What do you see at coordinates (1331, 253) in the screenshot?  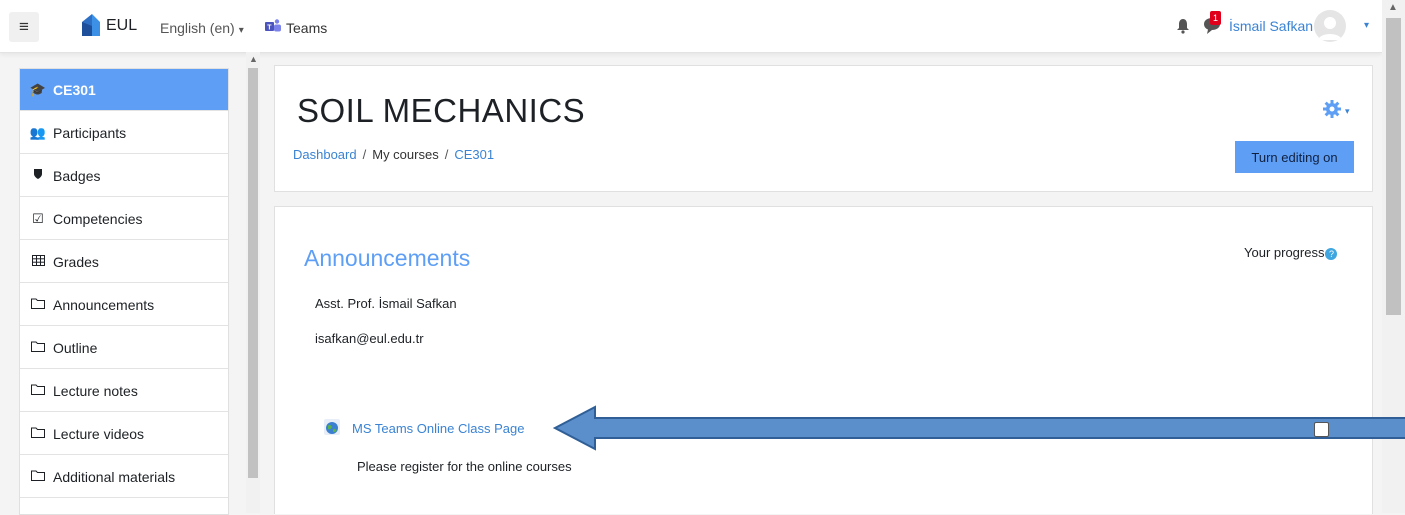 I see `help-icon: ?` at bounding box center [1331, 253].